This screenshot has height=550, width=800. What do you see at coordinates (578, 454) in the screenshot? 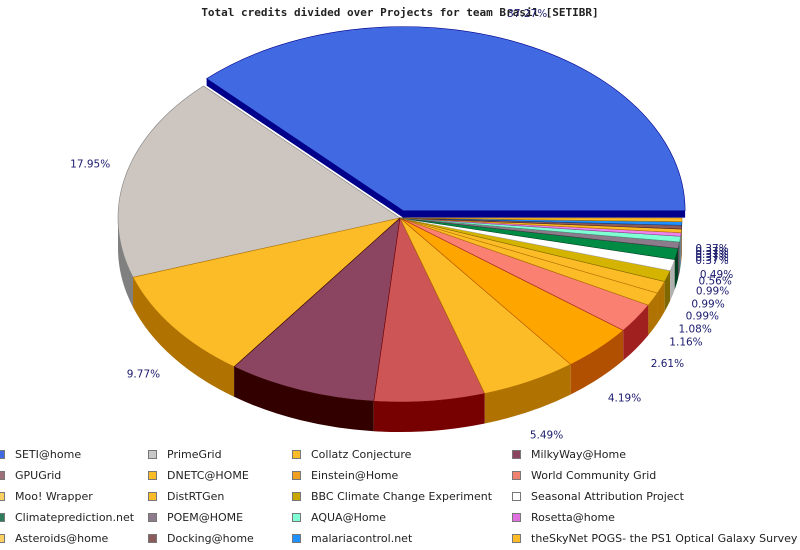
I see `legend-label: MilkyWay@Home` at bounding box center [578, 454].